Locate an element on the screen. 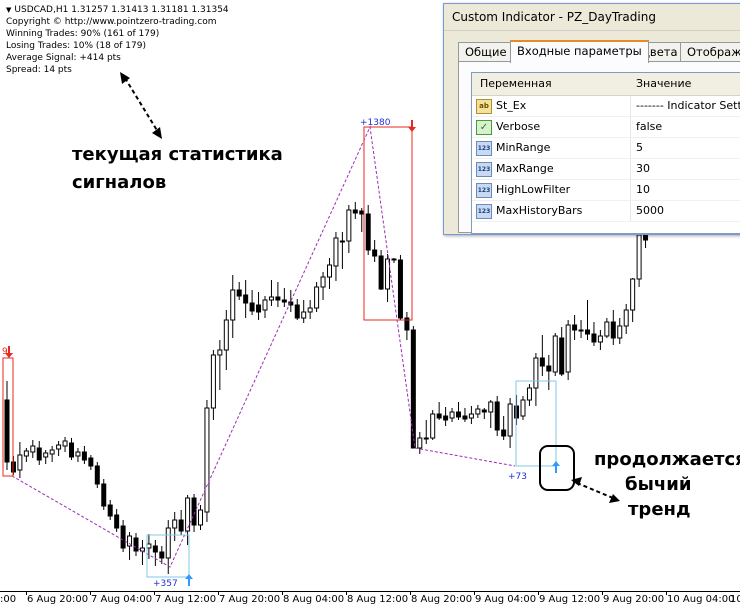  column-value: Значение is located at coordinates (663, 84).